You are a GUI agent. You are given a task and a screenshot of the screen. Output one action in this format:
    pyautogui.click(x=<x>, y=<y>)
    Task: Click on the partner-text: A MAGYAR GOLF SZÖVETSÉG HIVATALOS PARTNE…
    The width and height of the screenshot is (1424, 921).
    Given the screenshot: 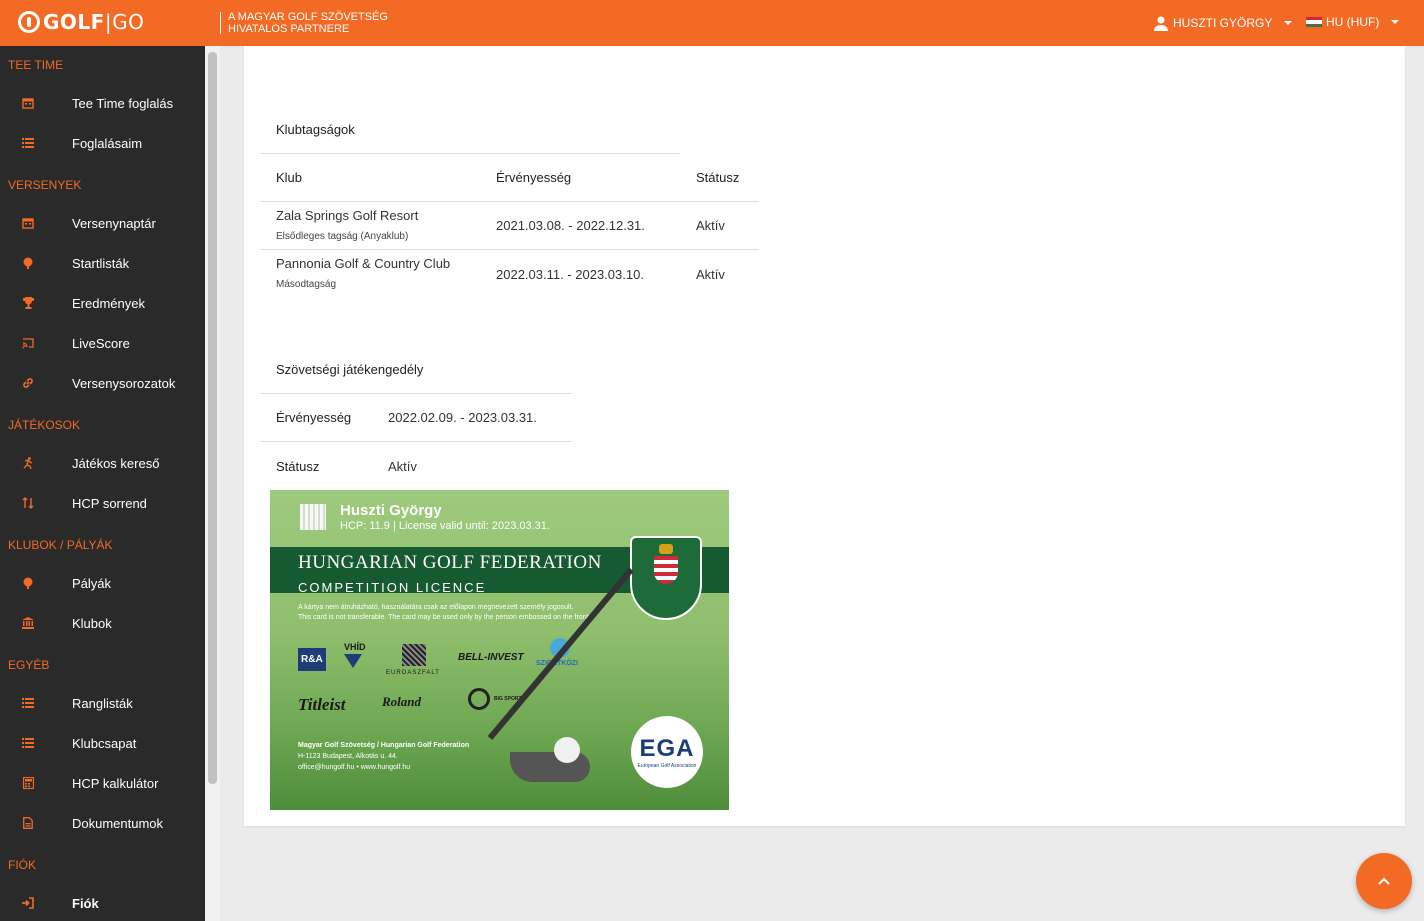 What is the action you would take?
    pyautogui.click(x=308, y=23)
    